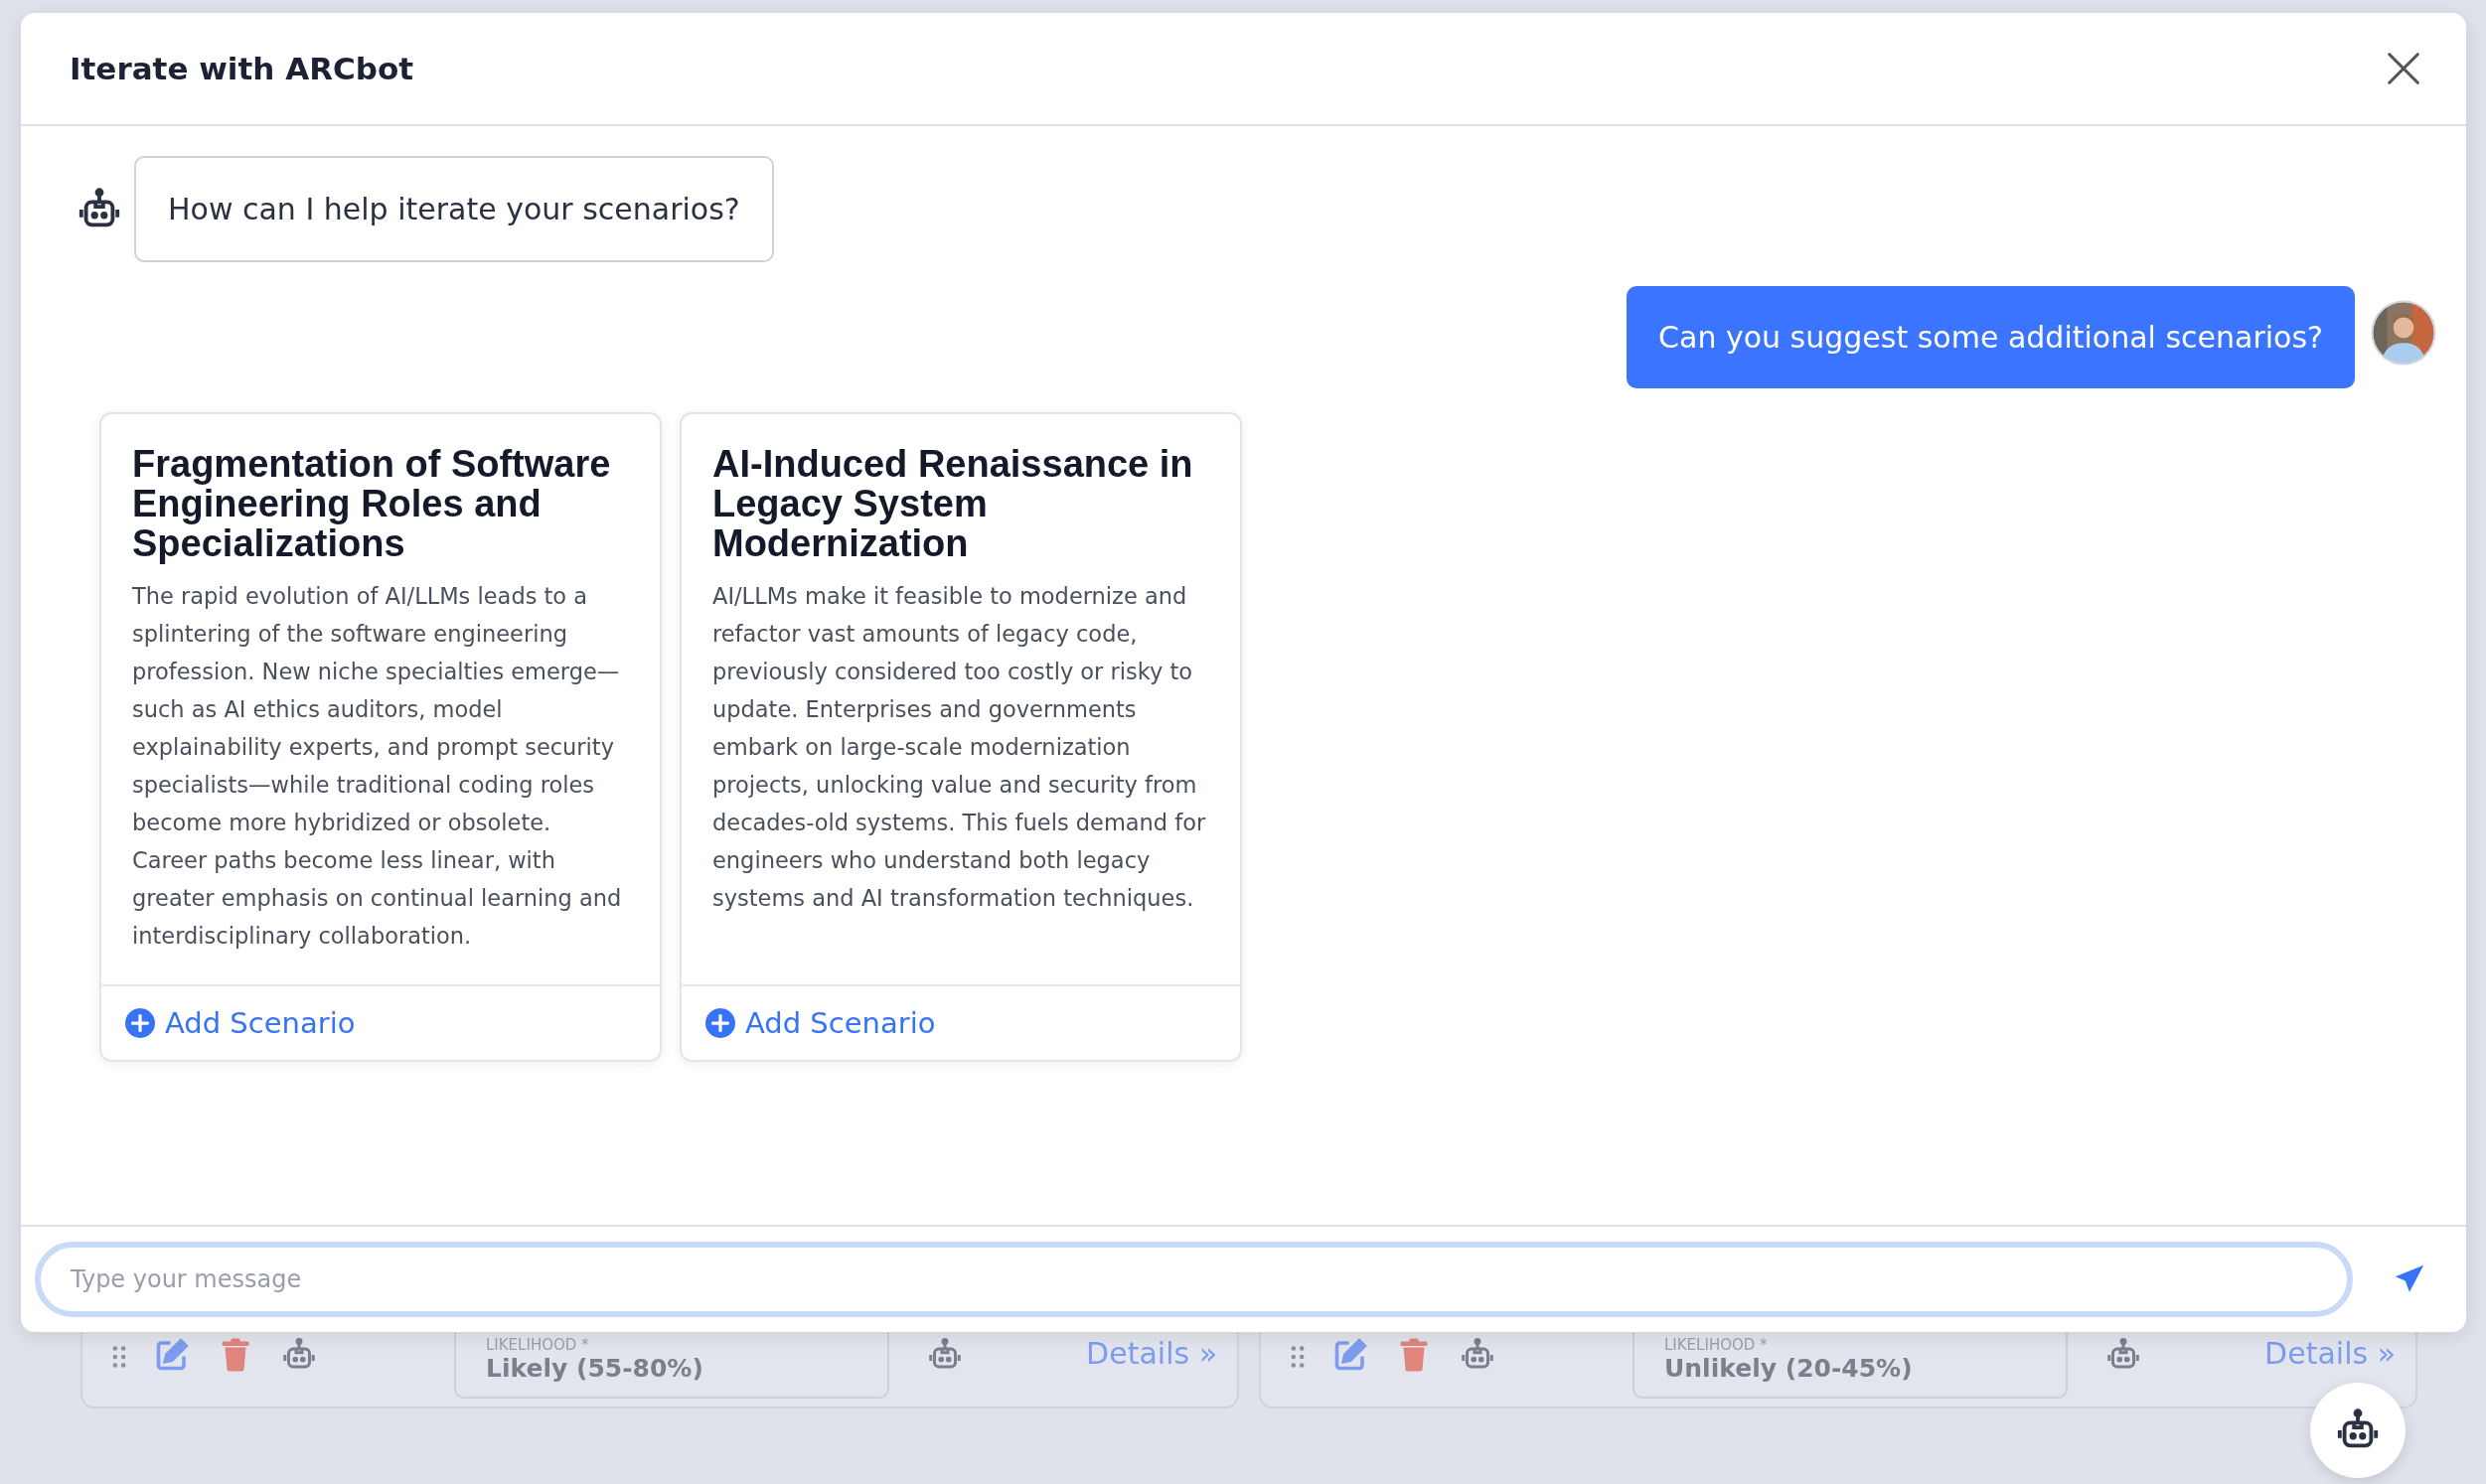 The width and height of the screenshot is (2486, 1484). What do you see at coordinates (372, 503) in the screenshot?
I see `scenario-title: Fragmentation of Software Engineering Roles and Specializations` at bounding box center [372, 503].